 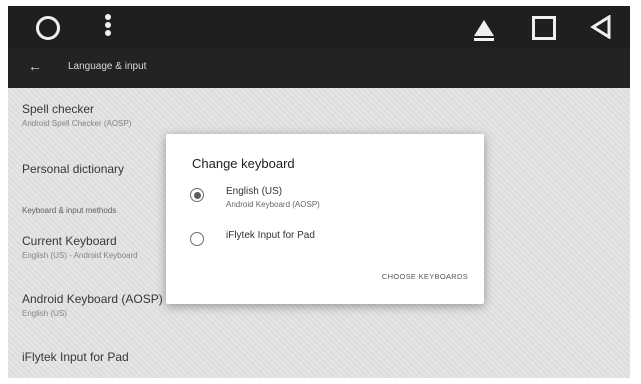 What do you see at coordinates (35, 66) in the screenshot?
I see `back-arrow-icon: ←` at bounding box center [35, 66].